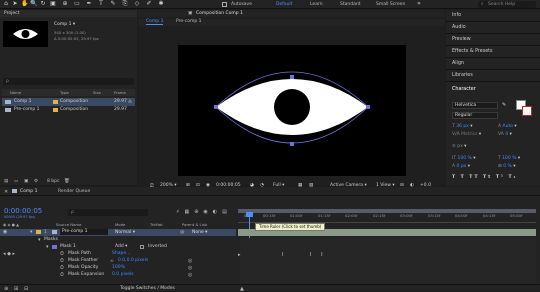  Describe the element at coordinates (24, 4) in the screenshot. I see `hand-tool-icon: ✋` at that location.